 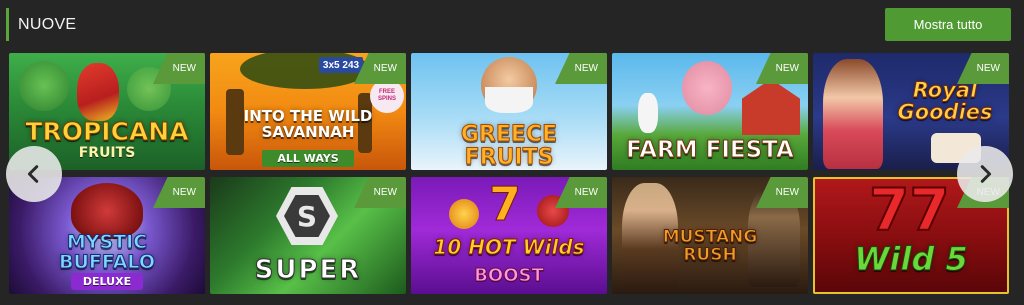 I want to click on fruit-decoration, so click(x=464, y=214).